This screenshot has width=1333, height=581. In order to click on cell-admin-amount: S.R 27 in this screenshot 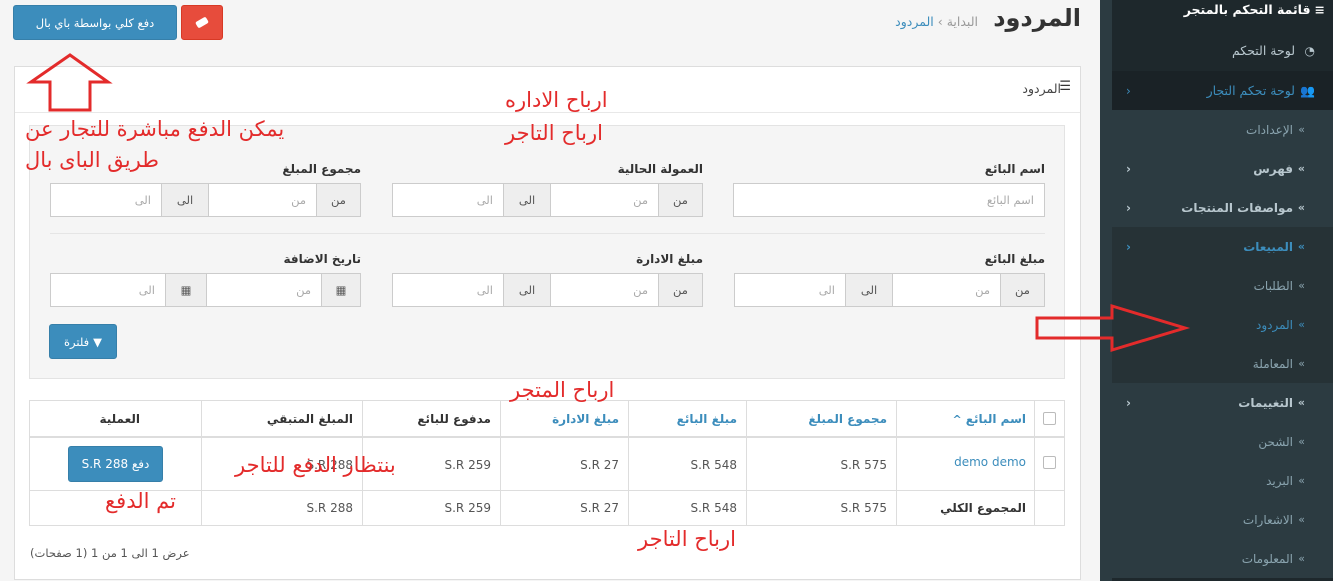, I will do `click(599, 465)`.